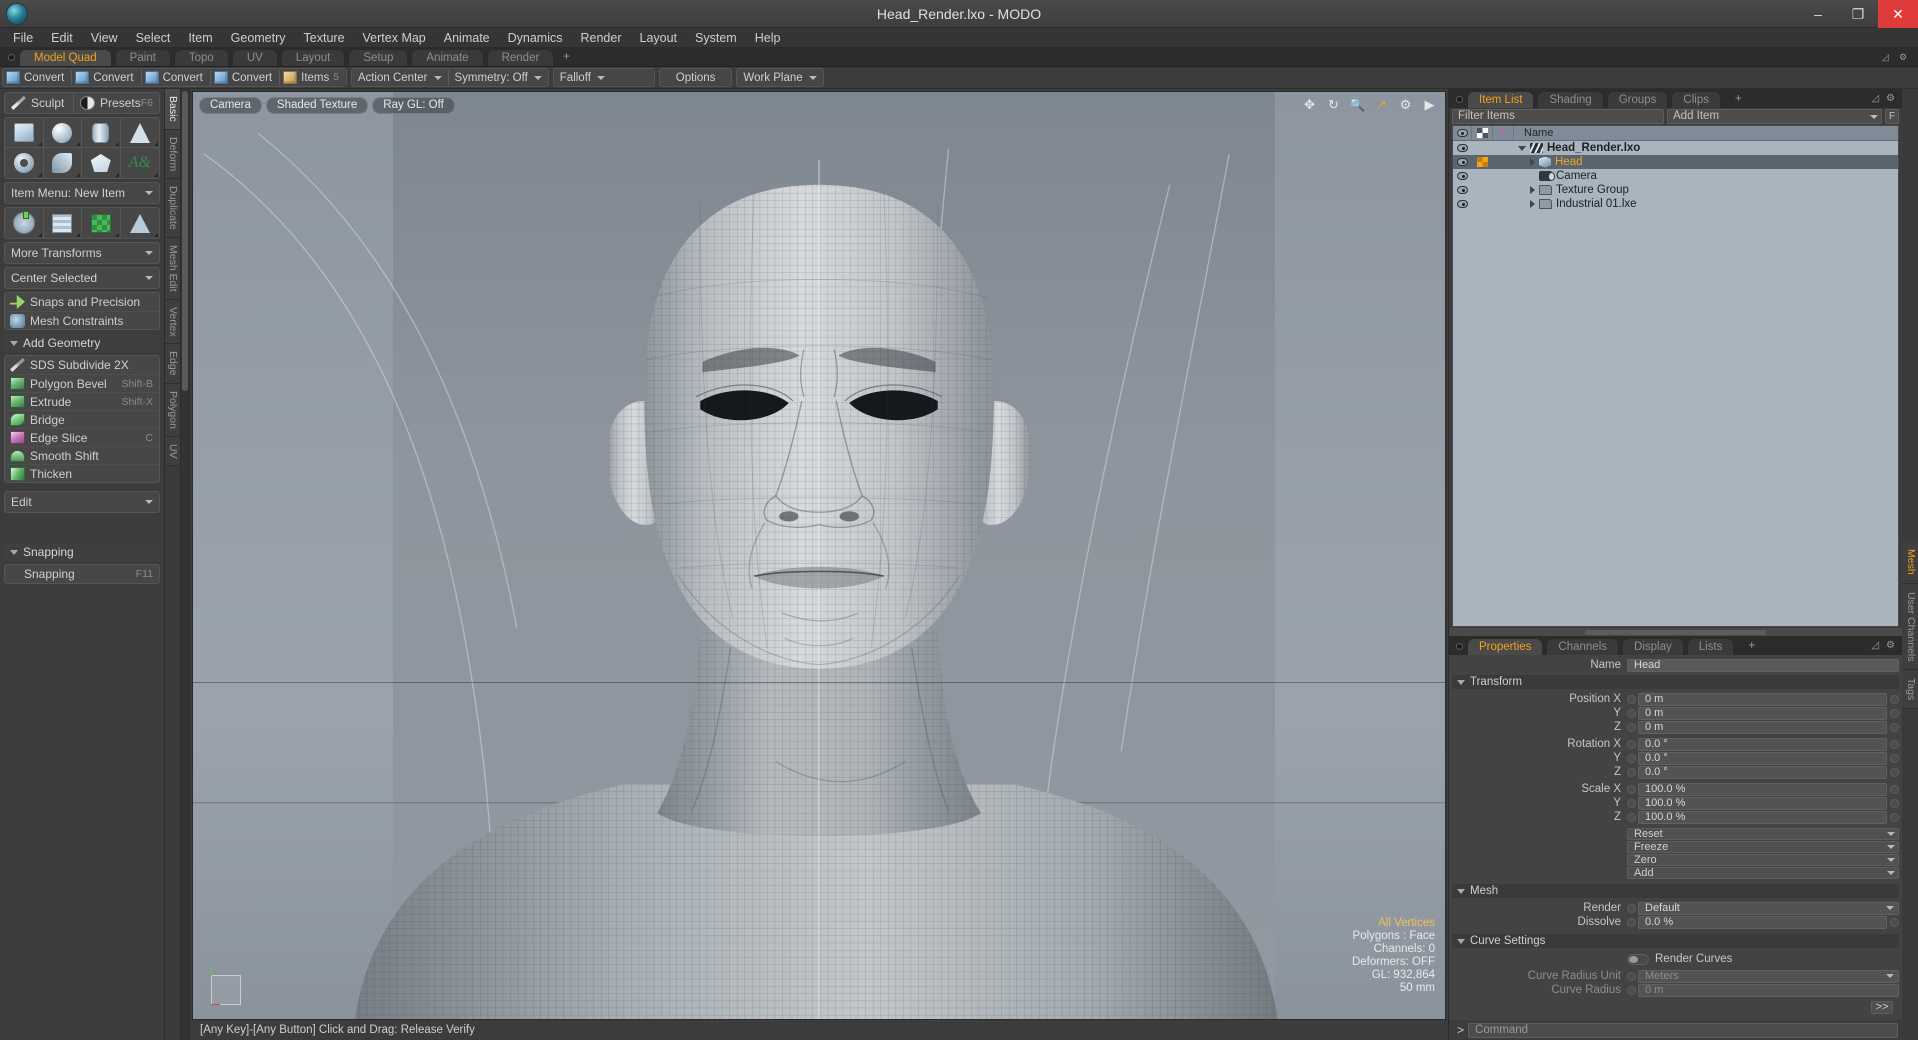 Image resolution: width=1918 pixels, height=1040 pixels. I want to click on panel-gear-icon: ⚙, so click(1904, 57).